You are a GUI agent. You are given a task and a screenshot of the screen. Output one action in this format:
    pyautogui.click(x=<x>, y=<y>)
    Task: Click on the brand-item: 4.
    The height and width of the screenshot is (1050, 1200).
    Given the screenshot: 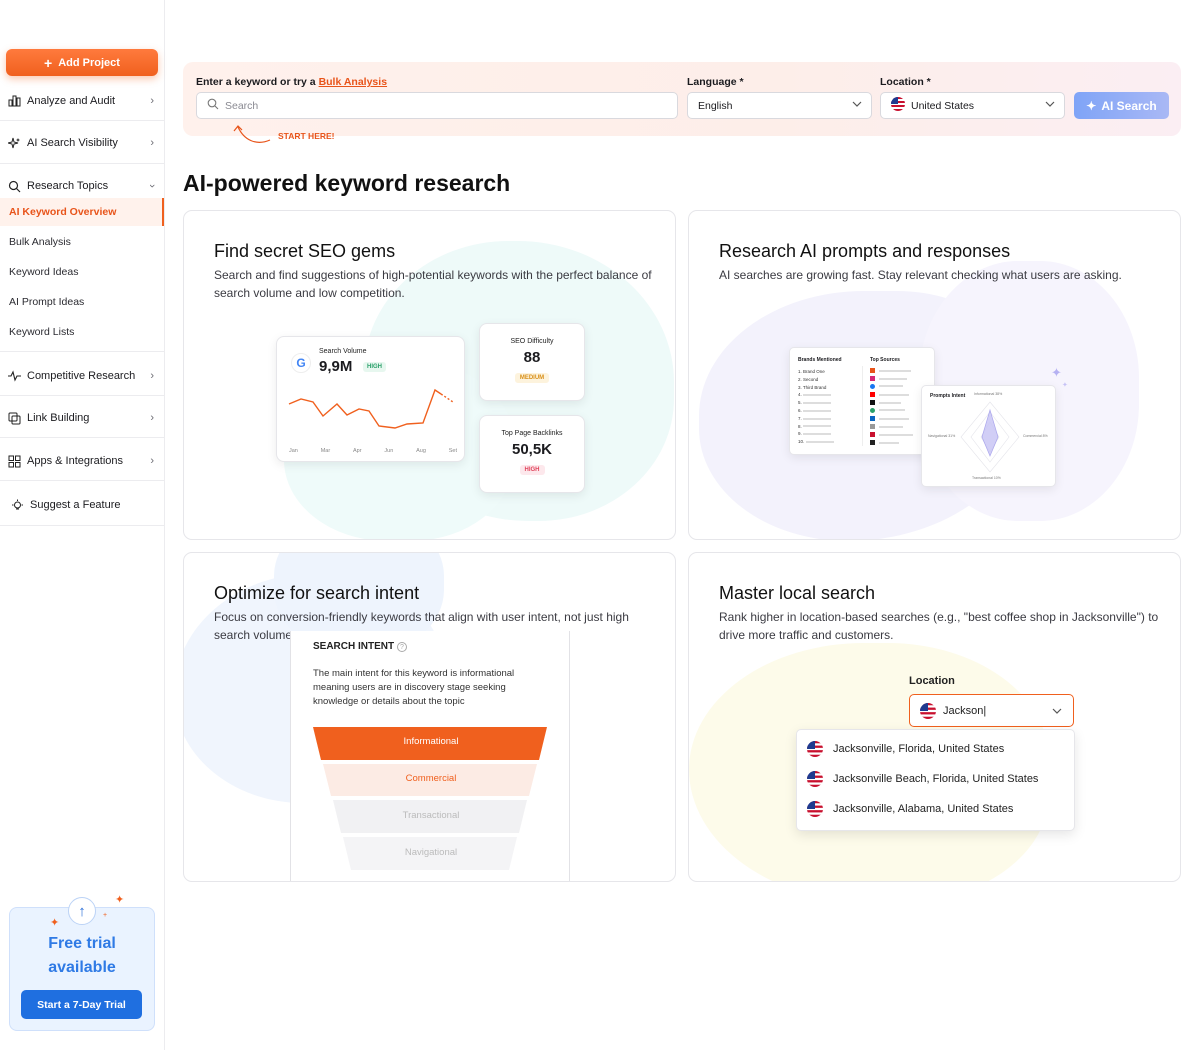 What is the action you would take?
    pyautogui.click(x=816, y=395)
    